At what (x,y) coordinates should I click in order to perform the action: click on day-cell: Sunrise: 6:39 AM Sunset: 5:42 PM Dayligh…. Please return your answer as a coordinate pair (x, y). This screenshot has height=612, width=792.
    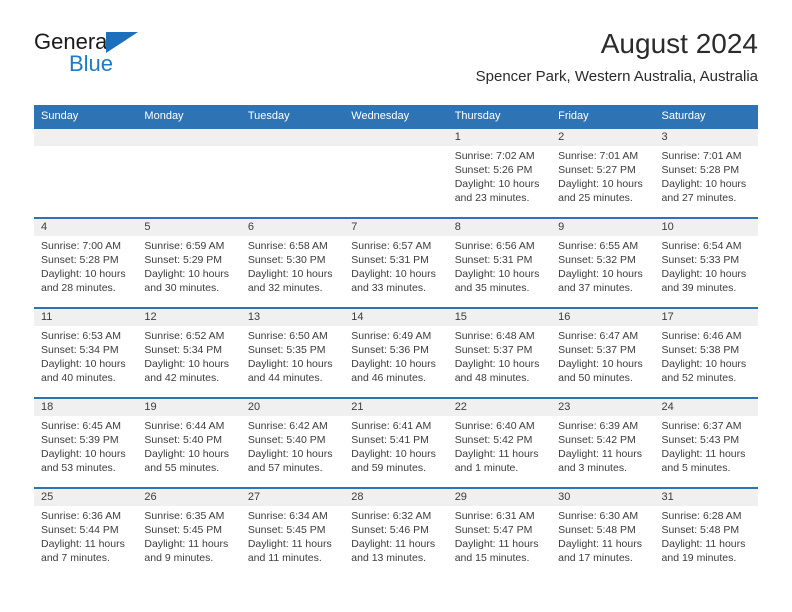
    Looking at the image, I should click on (602, 451).